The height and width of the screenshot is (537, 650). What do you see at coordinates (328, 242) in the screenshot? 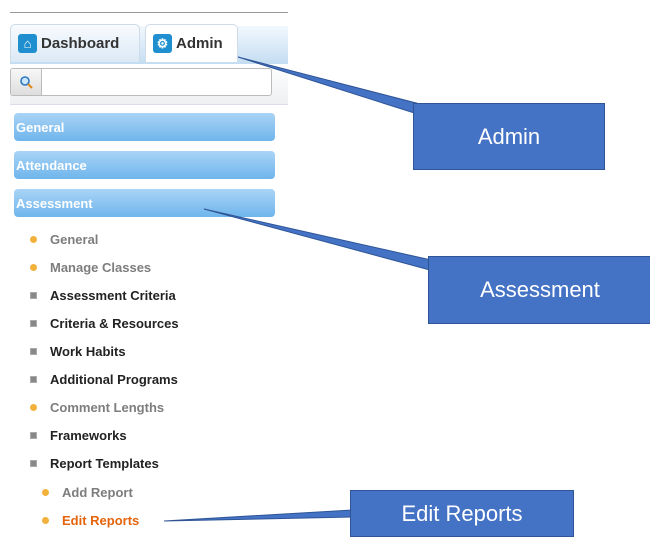
I see `assessment-pointer` at bounding box center [328, 242].